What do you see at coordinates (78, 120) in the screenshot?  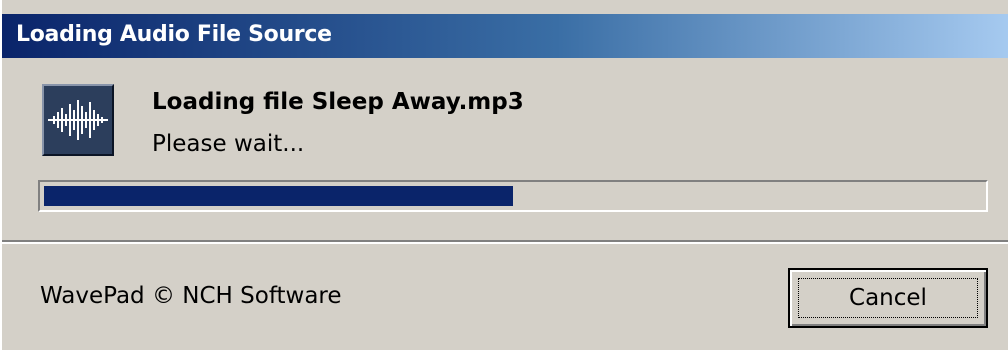 I see `waveform-icon` at bounding box center [78, 120].